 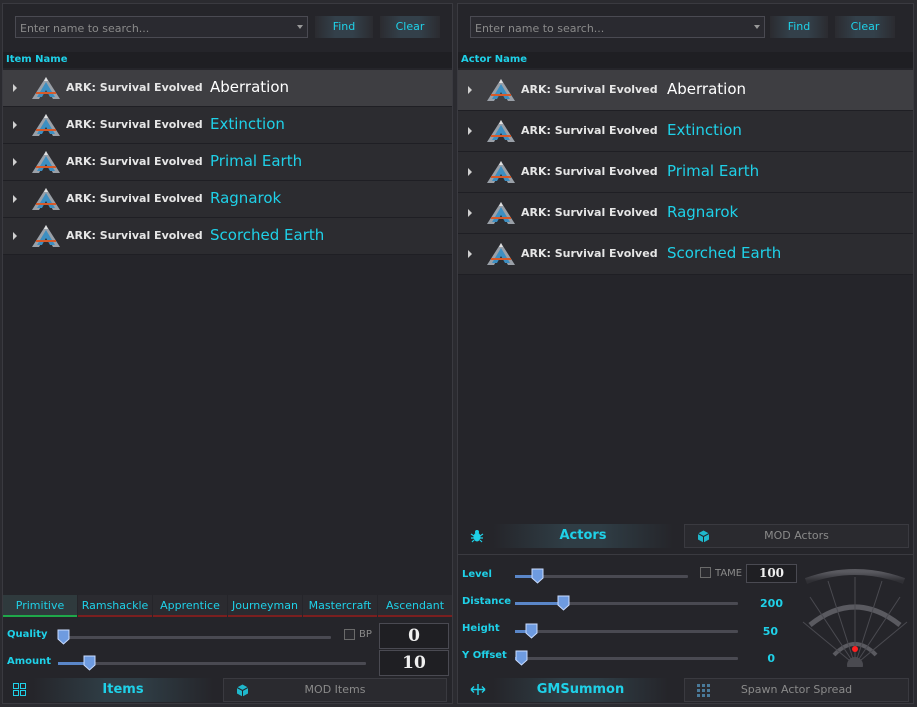 I want to click on tab-mod-items-label: MOD Items, so click(x=335, y=689).